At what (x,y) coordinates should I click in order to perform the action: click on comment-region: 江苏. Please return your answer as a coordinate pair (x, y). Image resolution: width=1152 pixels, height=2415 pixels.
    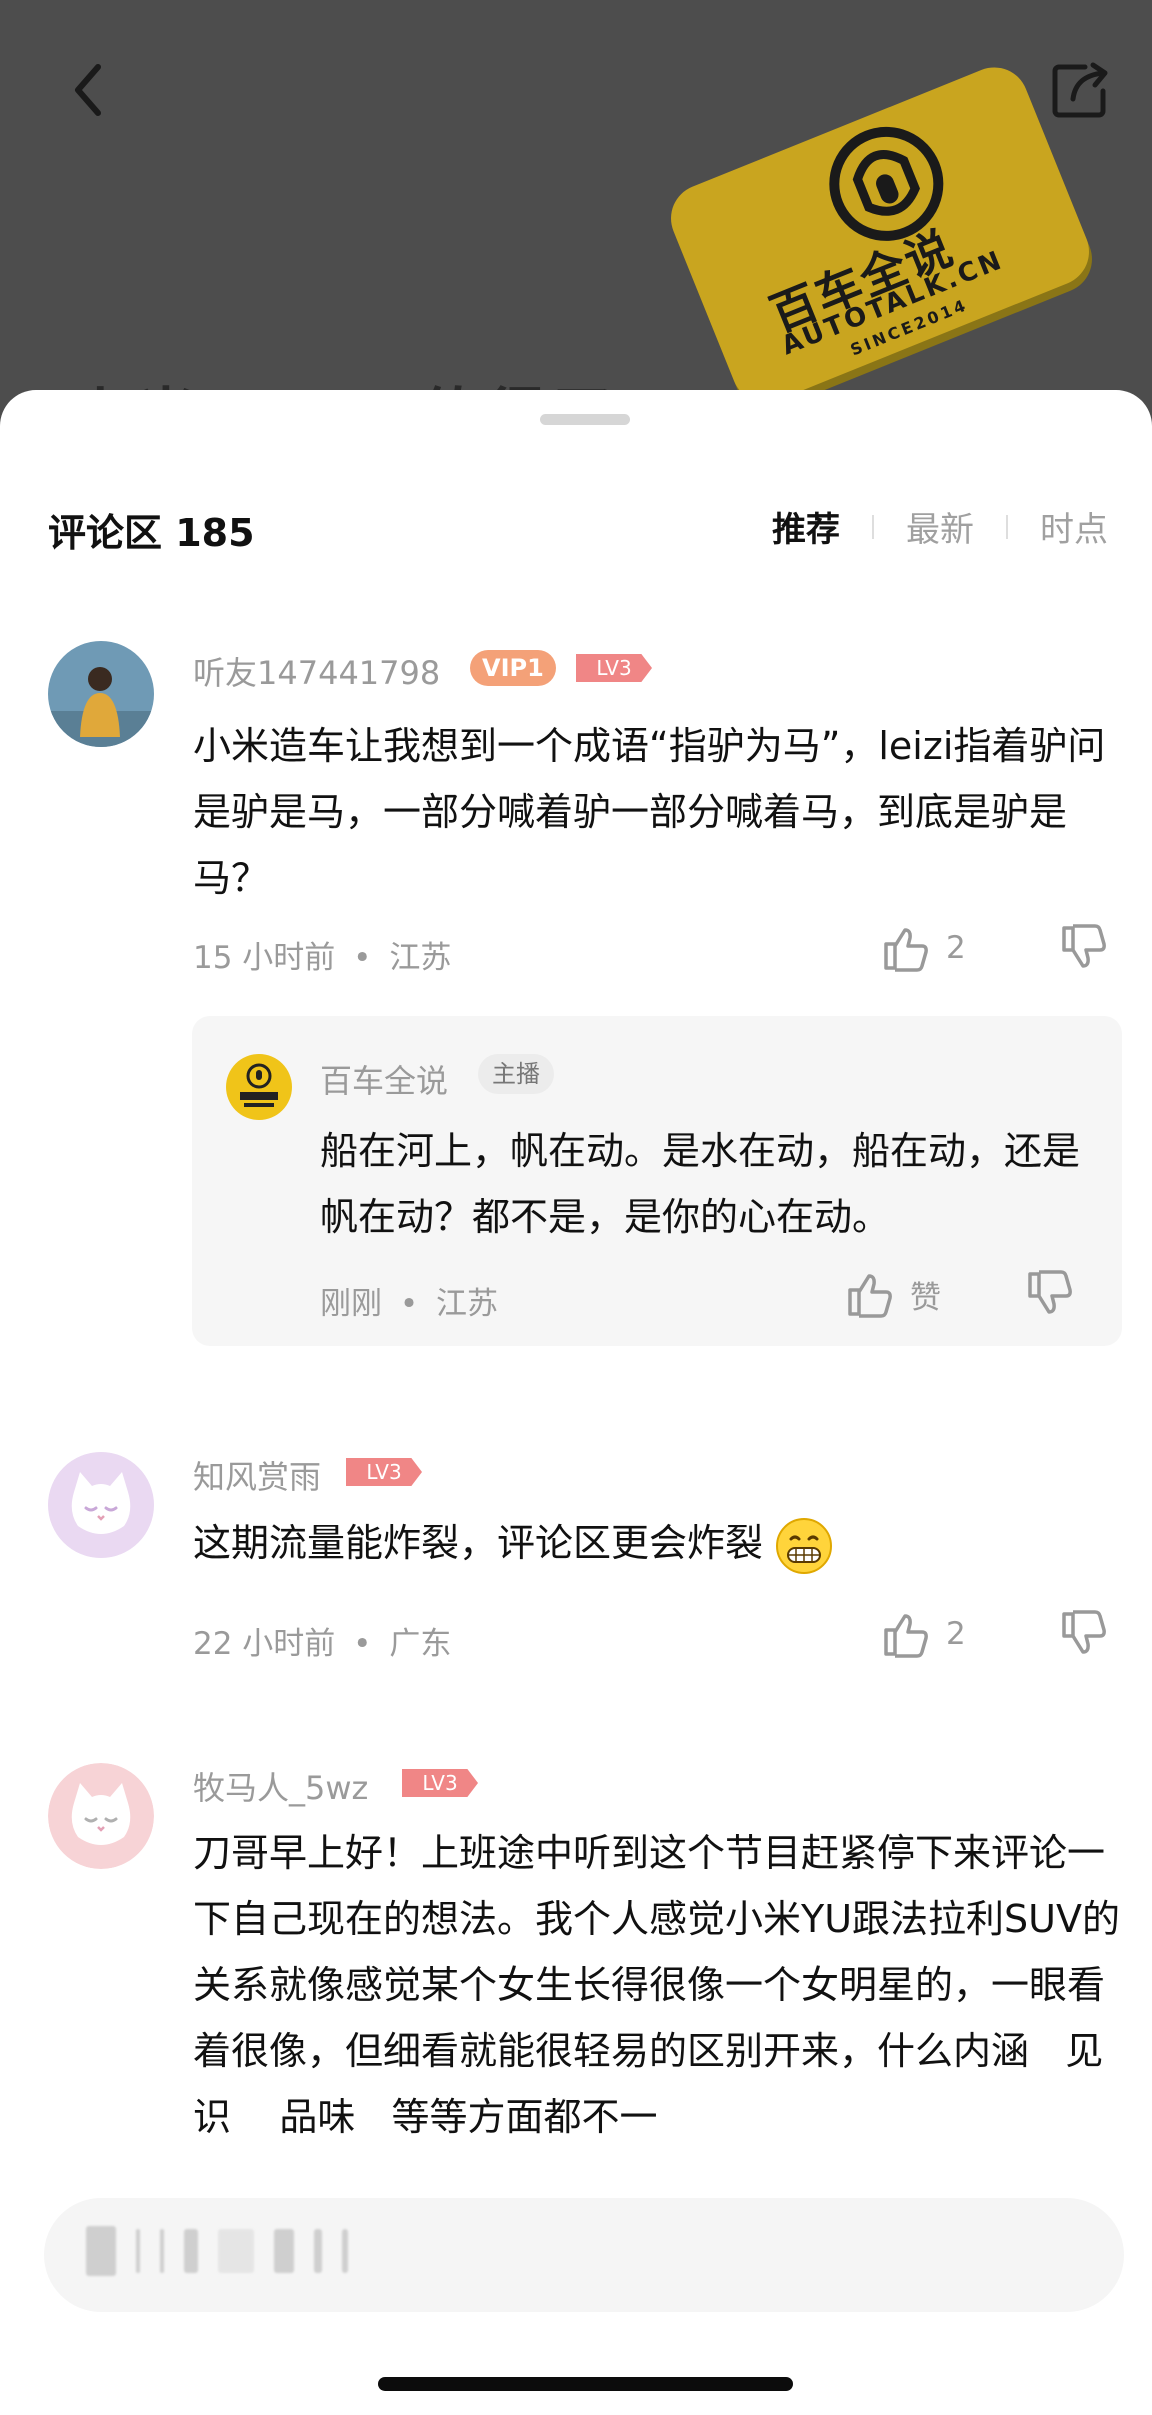
    Looking at the image, I should click on (420, 958).